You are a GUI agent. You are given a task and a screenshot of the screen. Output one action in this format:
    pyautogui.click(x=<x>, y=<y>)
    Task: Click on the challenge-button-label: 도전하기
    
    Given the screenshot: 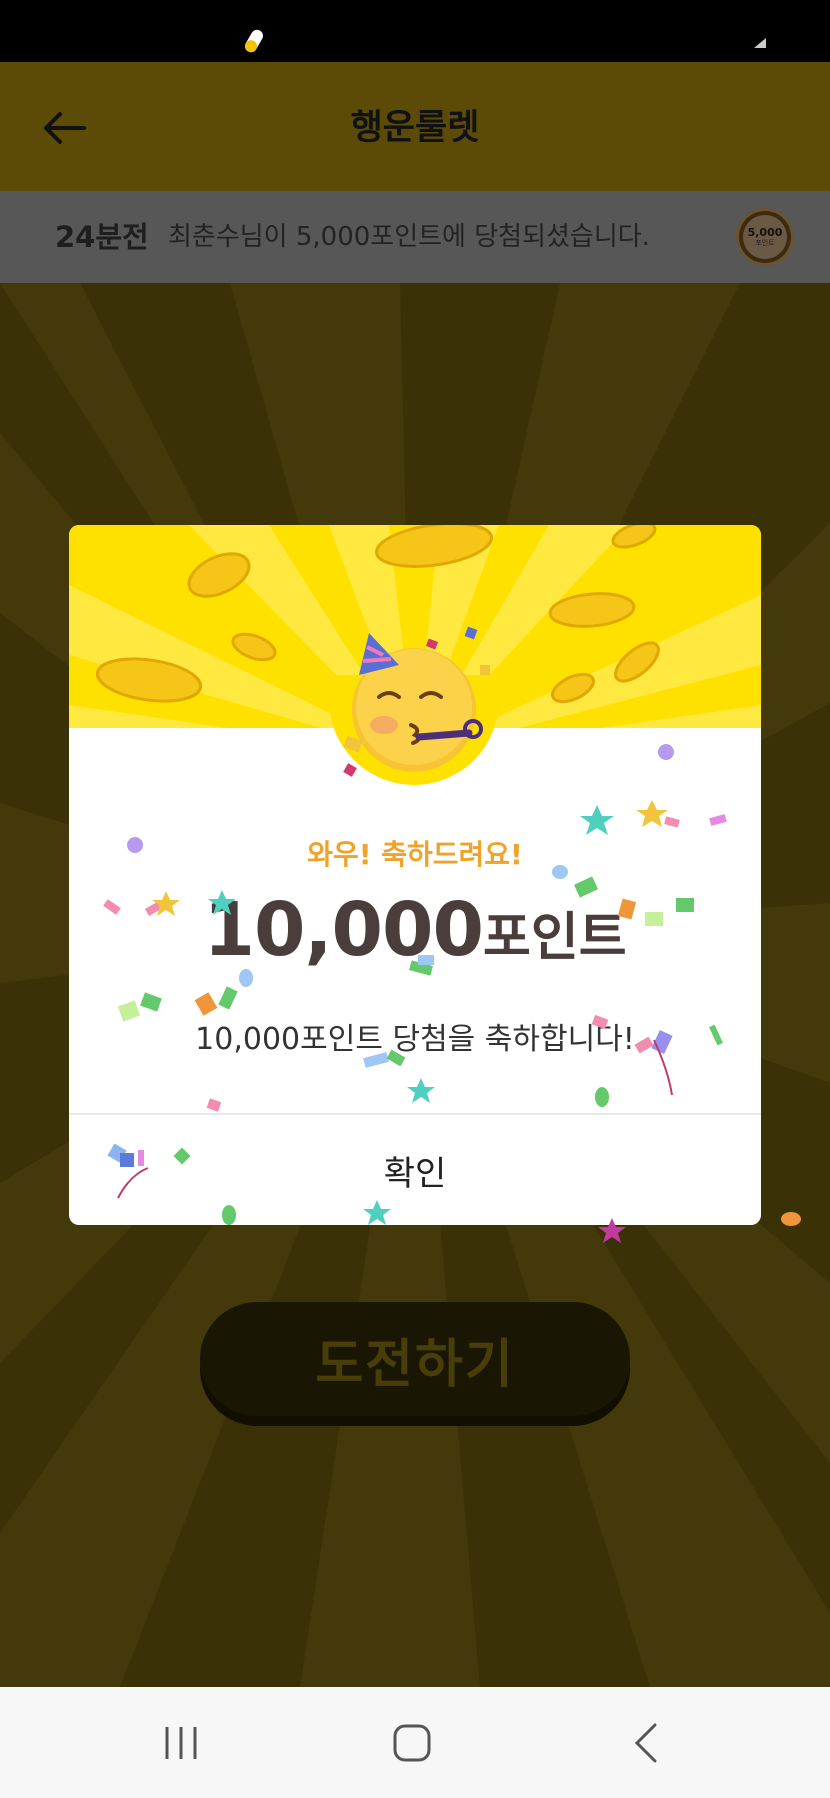 What is the action you would take?
    pyautogui.click(x=415, y=1364)
    